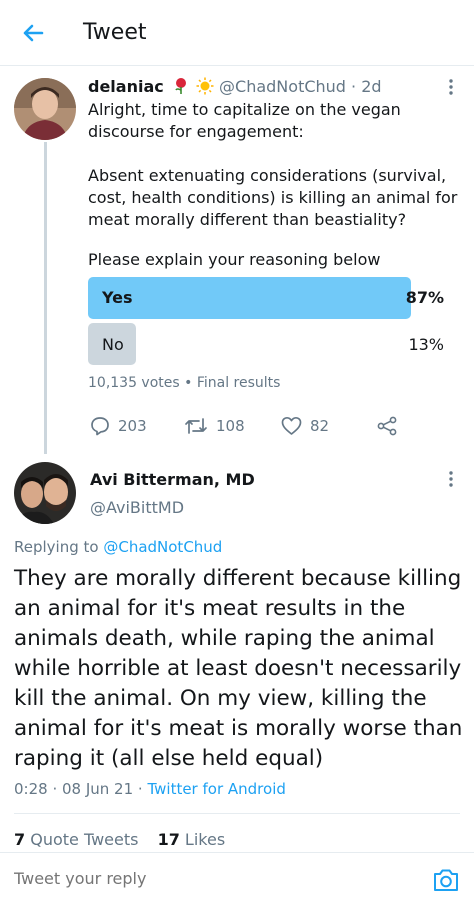 The image size is (474, 908). I want to click on retweet-icon, so click(196, 426).